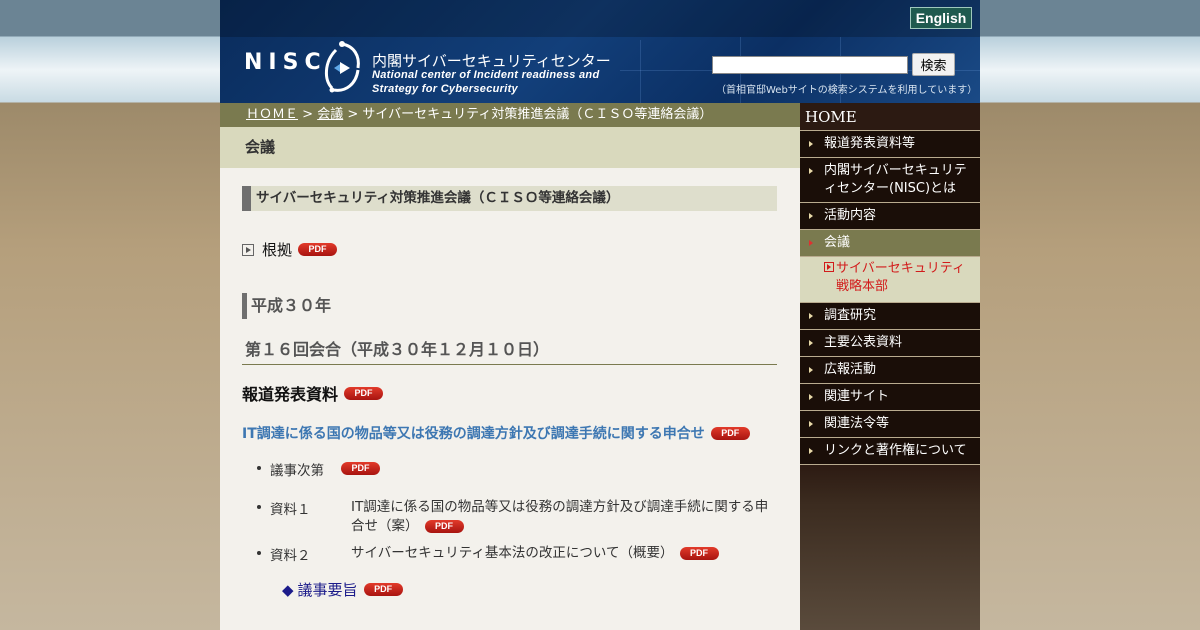 The width and height of the screenshot is (1200, 630). Describe the element at coordinates (509, 249) in the screenshot. I see `konkyo-row: 根拠 PDF` at that location.